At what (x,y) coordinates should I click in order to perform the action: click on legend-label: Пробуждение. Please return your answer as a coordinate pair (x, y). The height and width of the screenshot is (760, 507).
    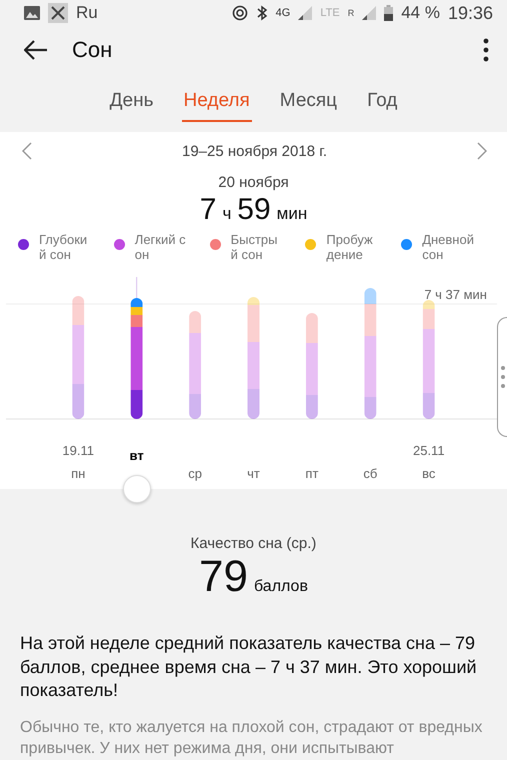
    Looking at the image, I should click on (350, 248).